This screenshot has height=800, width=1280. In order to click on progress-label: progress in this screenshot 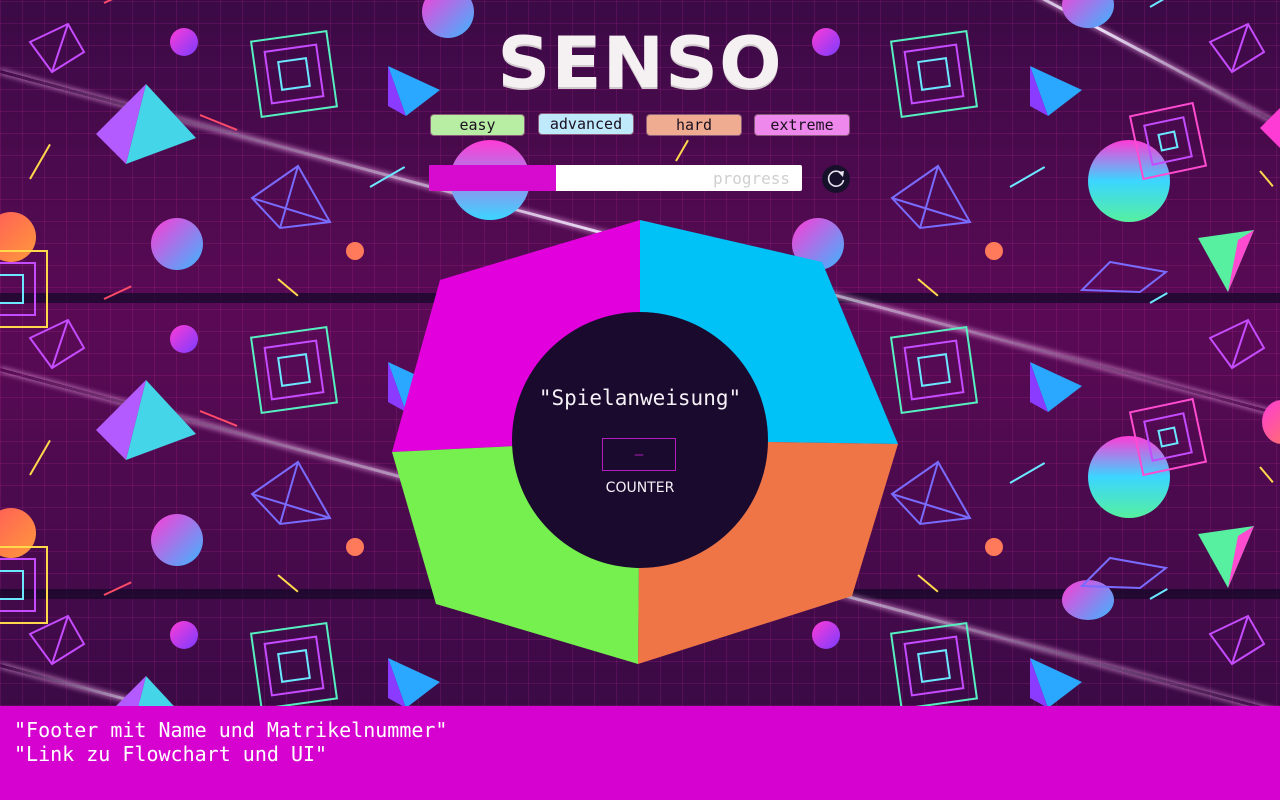, I will do `click(751, 178)`.